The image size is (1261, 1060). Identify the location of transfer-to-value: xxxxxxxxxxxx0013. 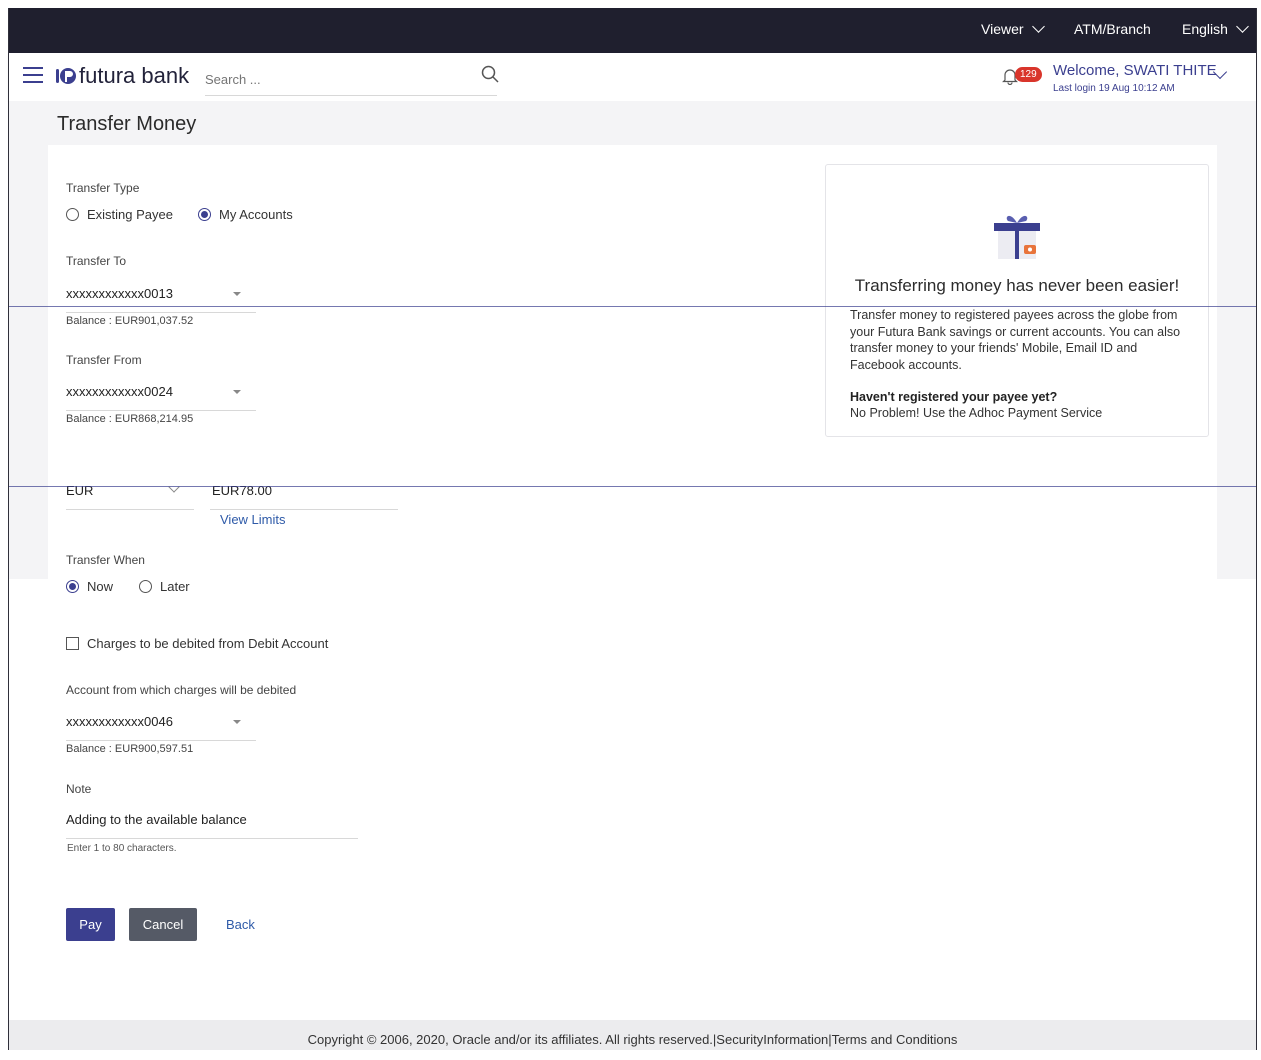
(119, 293).